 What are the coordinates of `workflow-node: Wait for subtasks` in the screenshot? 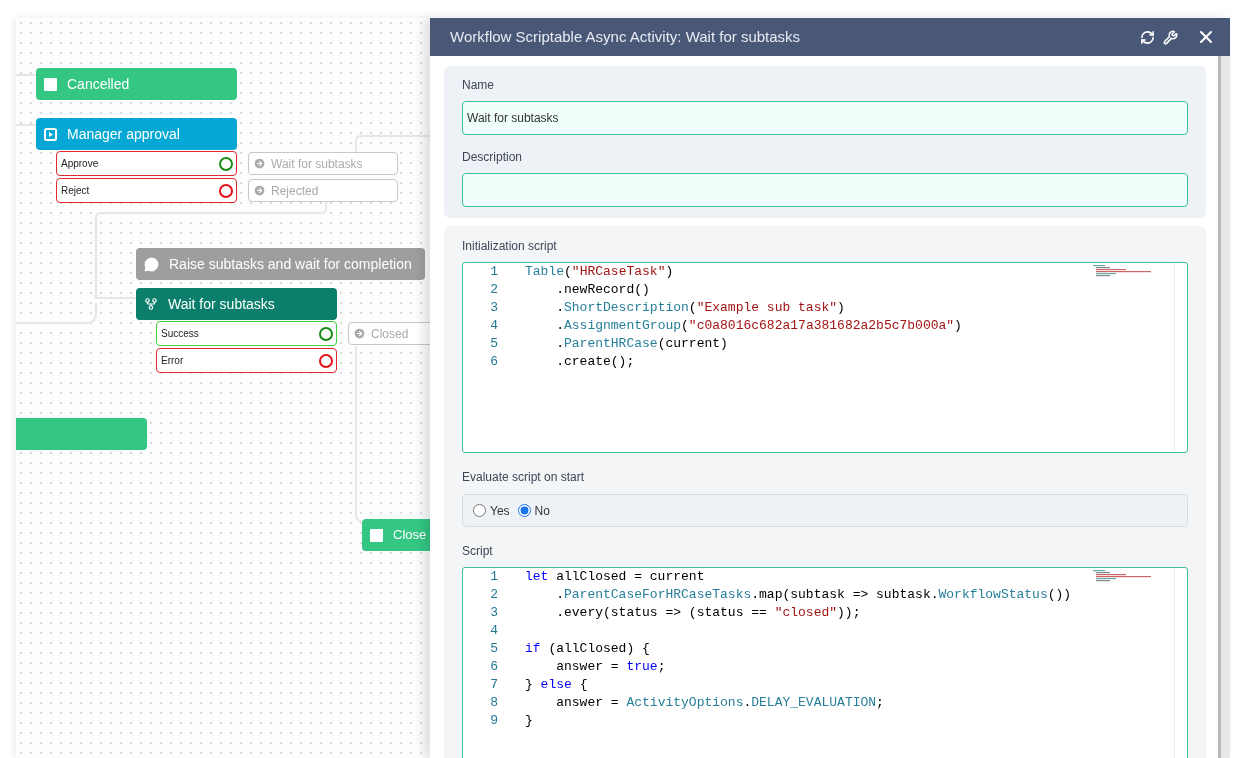 It's located at (236, 304).